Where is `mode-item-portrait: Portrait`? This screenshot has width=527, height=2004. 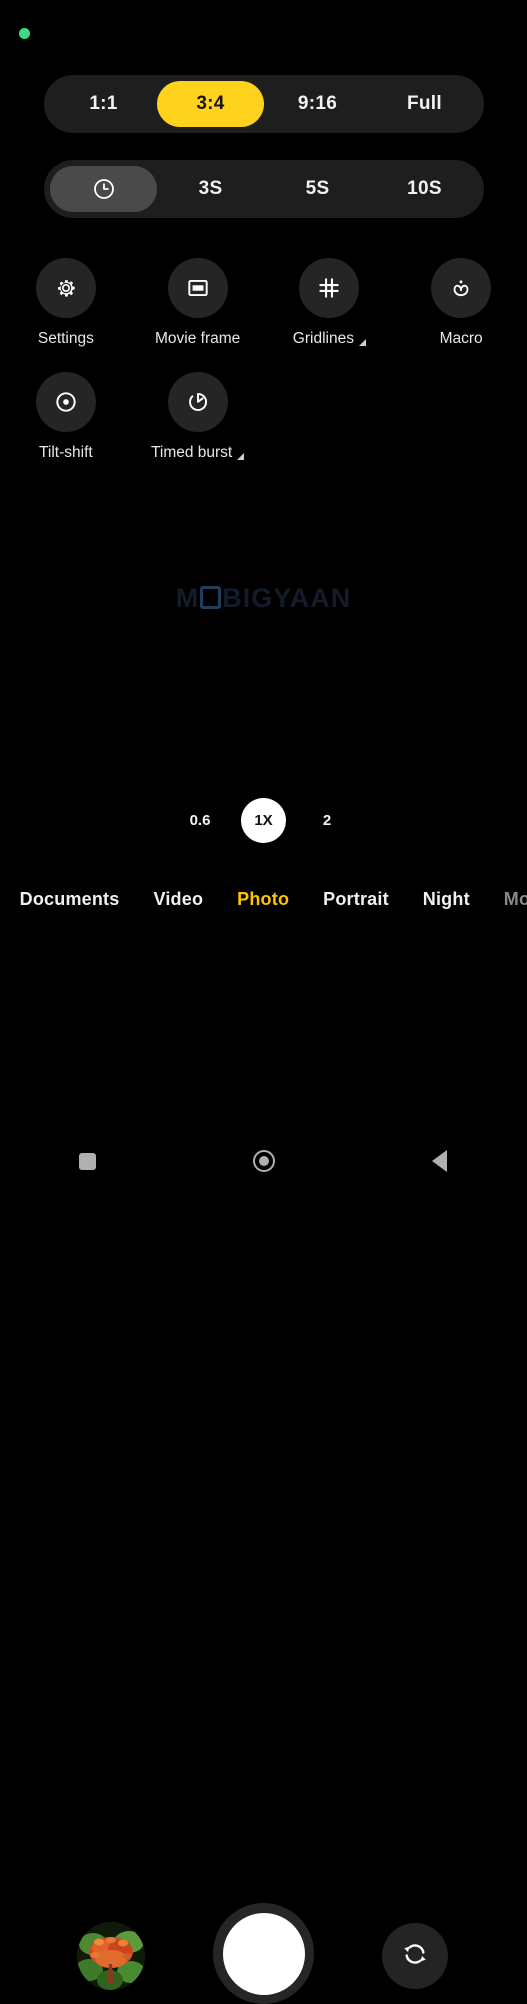
mode-item-portrait: Portrait is located at coordinates (356, 899).